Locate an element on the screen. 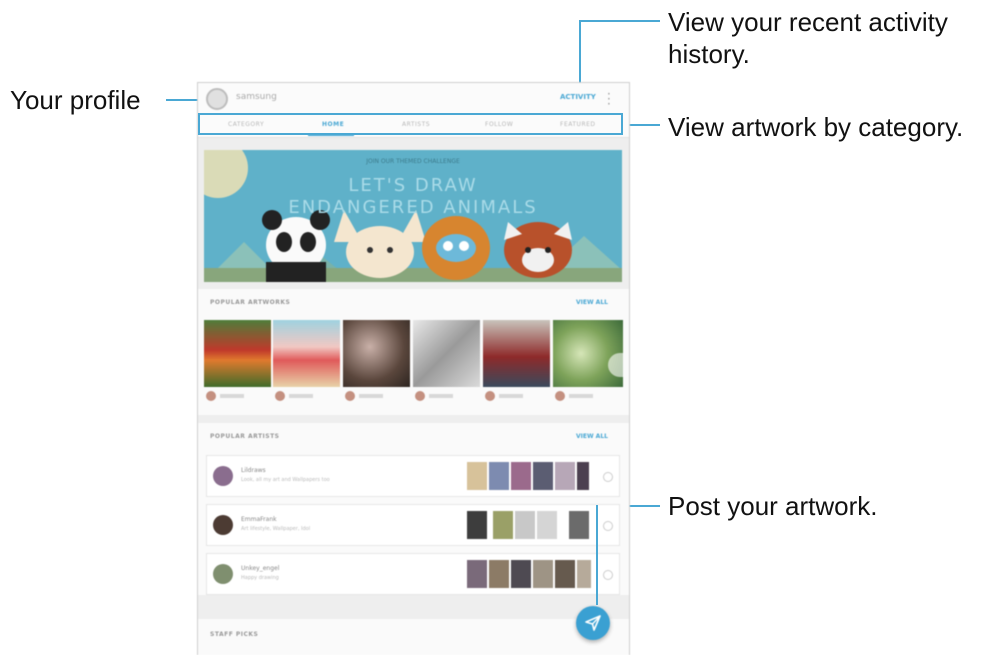 Image resolution: width=1002 pixels, height=655 pixels. callout-line-post-v is located at coordinates (597, 555).